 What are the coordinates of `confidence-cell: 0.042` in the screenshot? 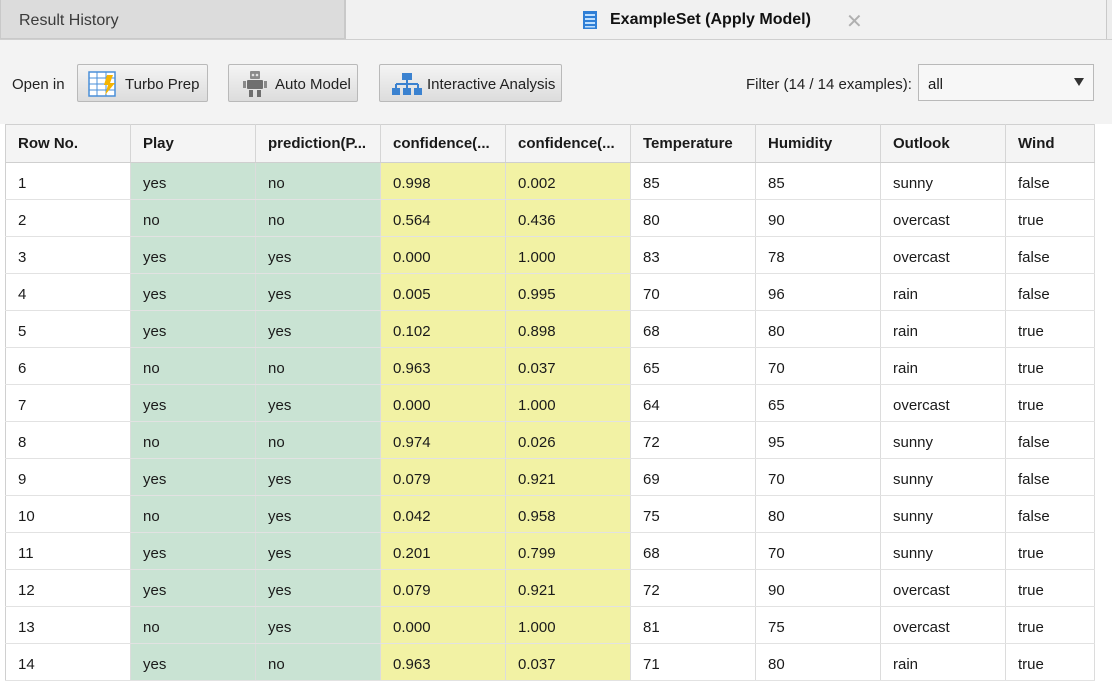 It's located at (443, 514).